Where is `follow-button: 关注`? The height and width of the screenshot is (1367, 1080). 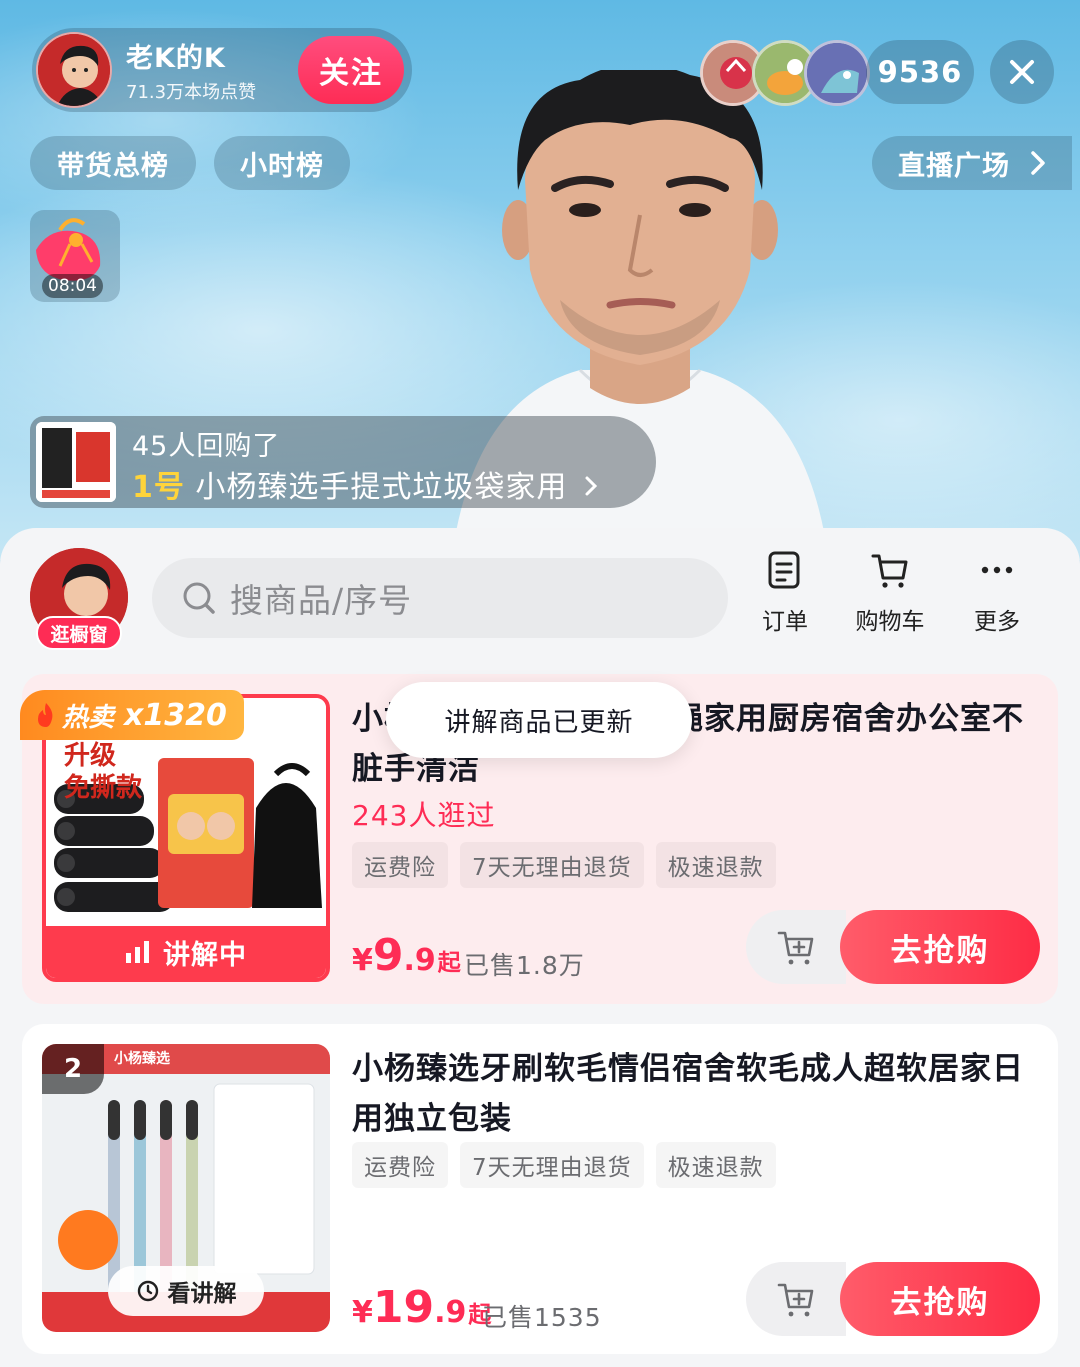
follow-button: 关注 is located at coordinates (351, 70).